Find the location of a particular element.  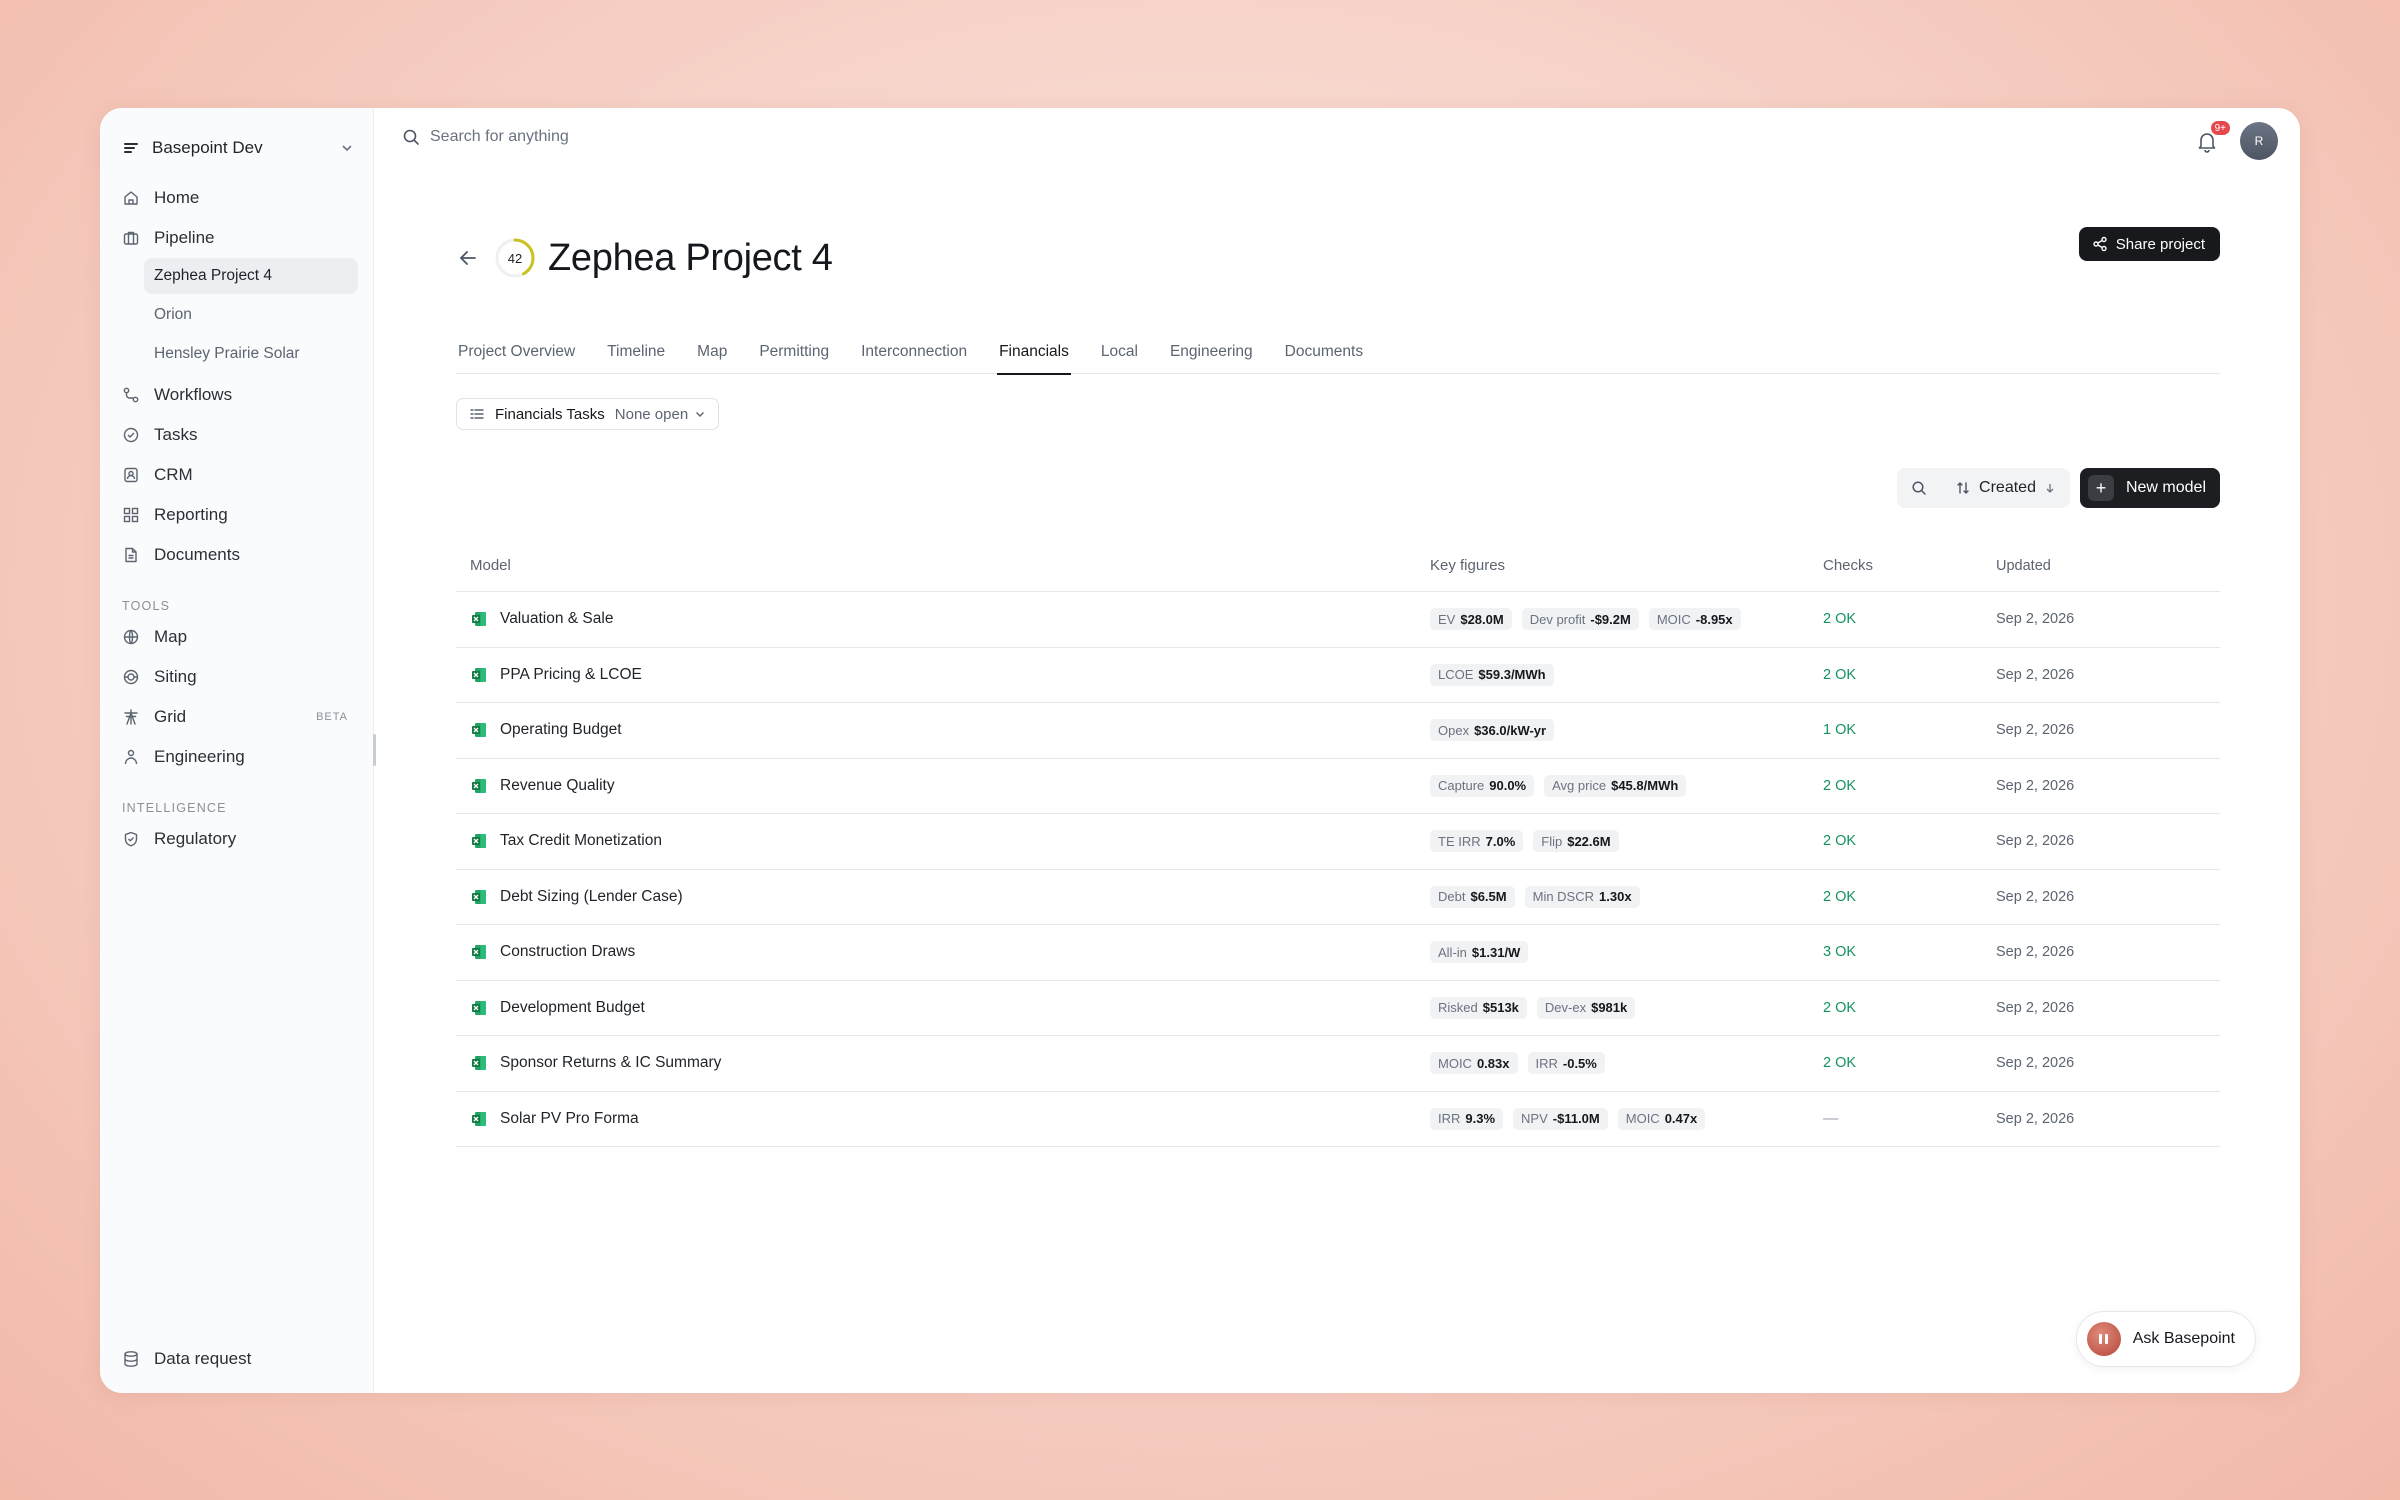

sidebar-item-siting: Siting is located at coordinates (242, 677).